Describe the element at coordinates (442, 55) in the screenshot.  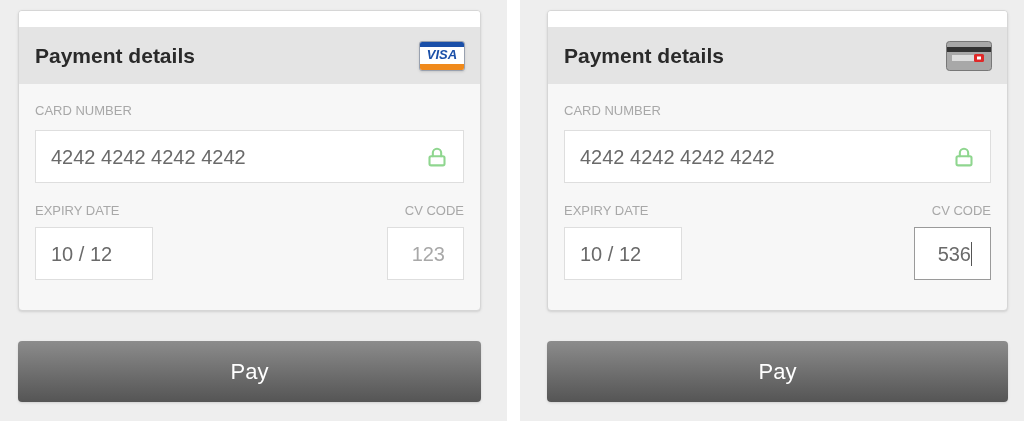
I see `card-brand-text: VISA` at that location.